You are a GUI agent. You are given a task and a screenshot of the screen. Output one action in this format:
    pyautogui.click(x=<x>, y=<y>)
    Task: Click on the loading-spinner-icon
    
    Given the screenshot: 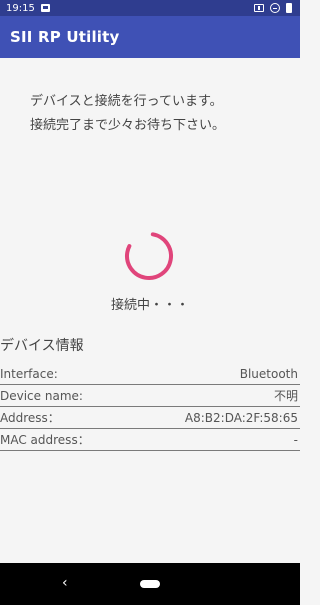 What is the action you would take?
    pyautogui.click(x=149, y=256)
    